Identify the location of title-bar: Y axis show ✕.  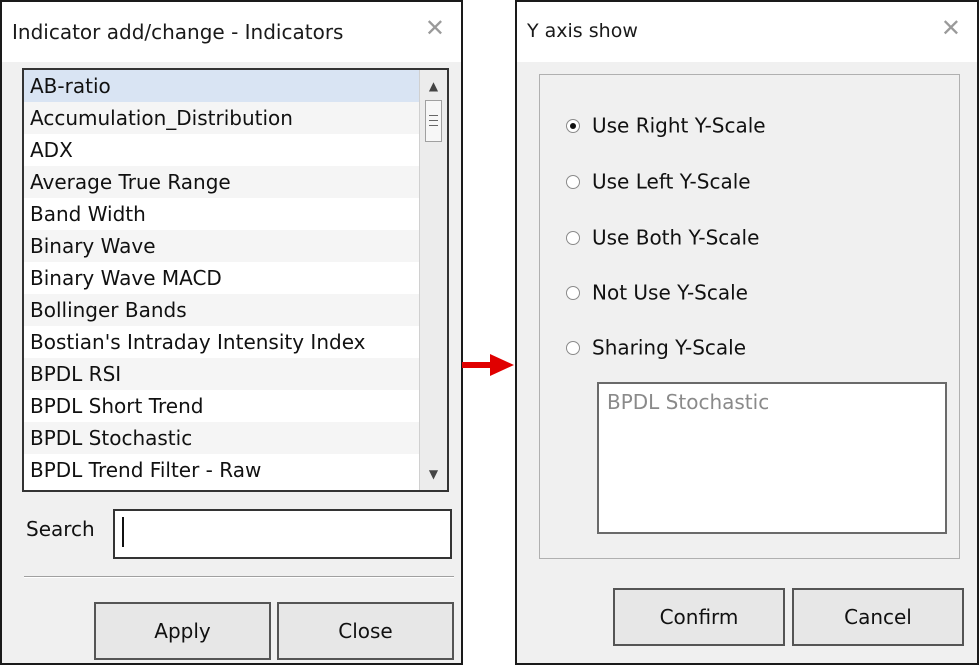
(747, 32).